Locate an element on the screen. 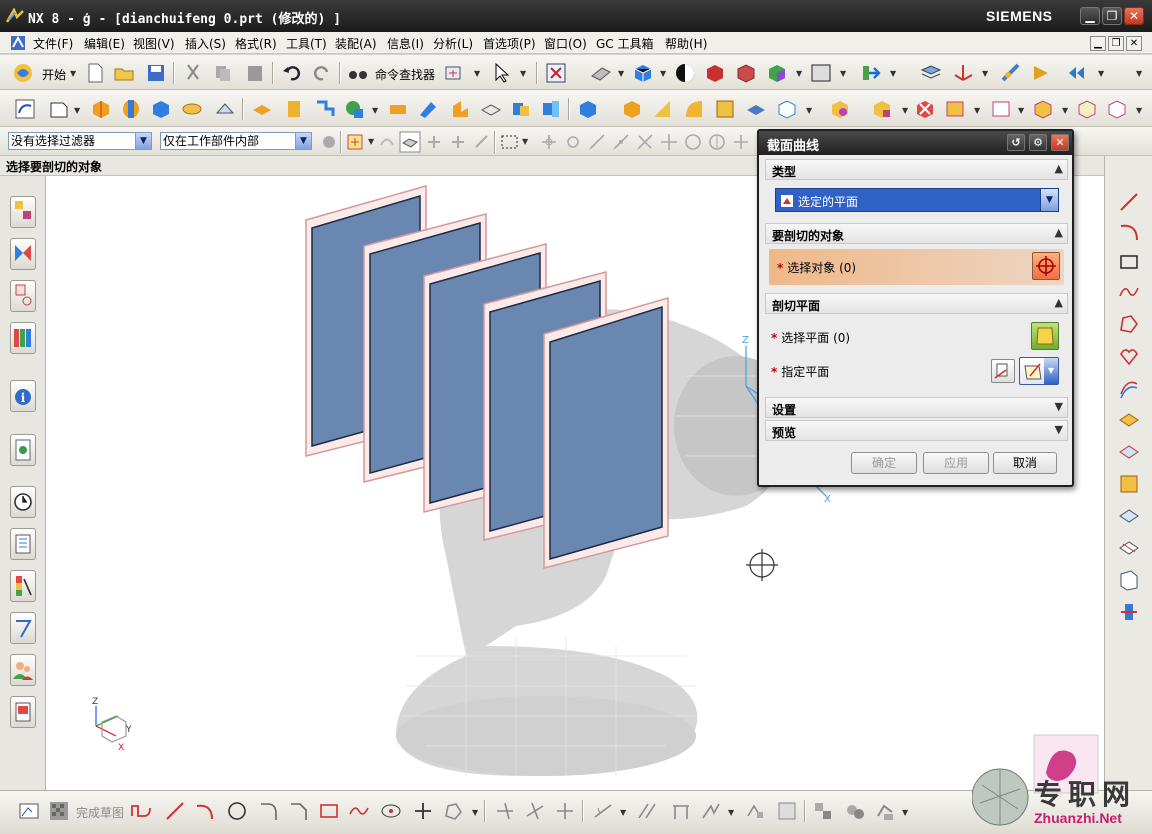 This screenshot has width=1152, height=834. binoculars-icon is located at coordinates (358, 73).